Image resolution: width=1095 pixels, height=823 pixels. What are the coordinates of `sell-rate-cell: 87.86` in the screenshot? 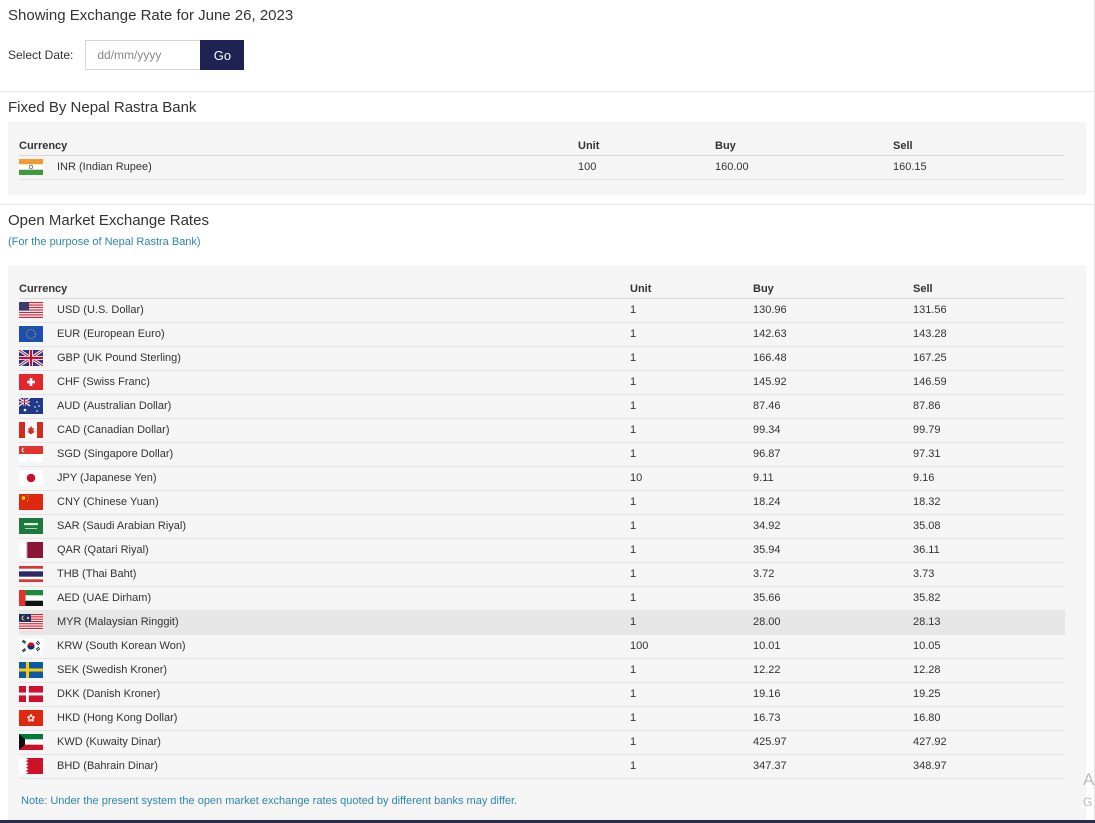 It's located at (989, 406).